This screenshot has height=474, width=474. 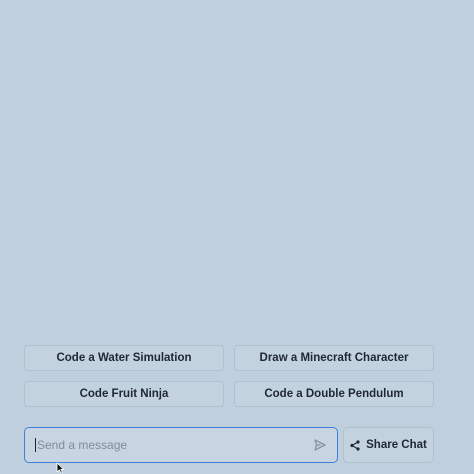 What do you see at coordinates (124, 394) in the screenshot?
I see `suggestion-fruit-ninja: Code Fruit Ninja` at bounding box center [124, 394].